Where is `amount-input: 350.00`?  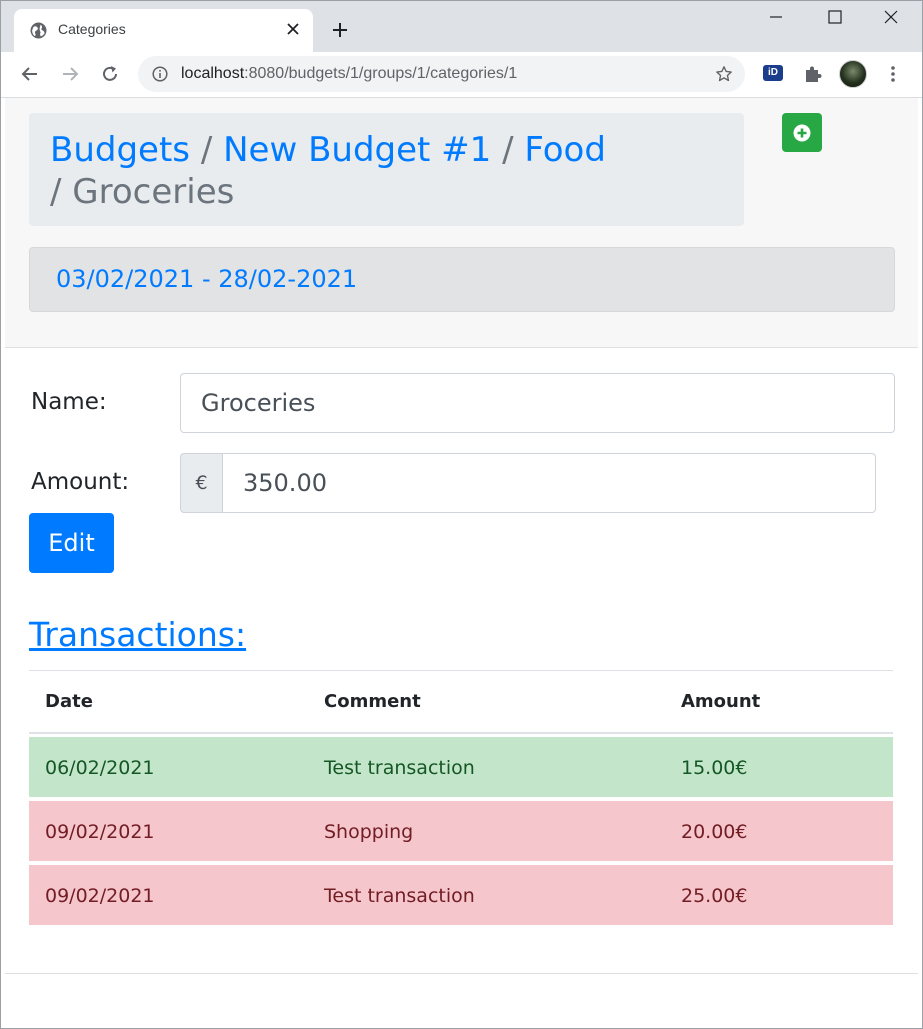
amount-input: 350.00 is located at coordinates (549, 483).